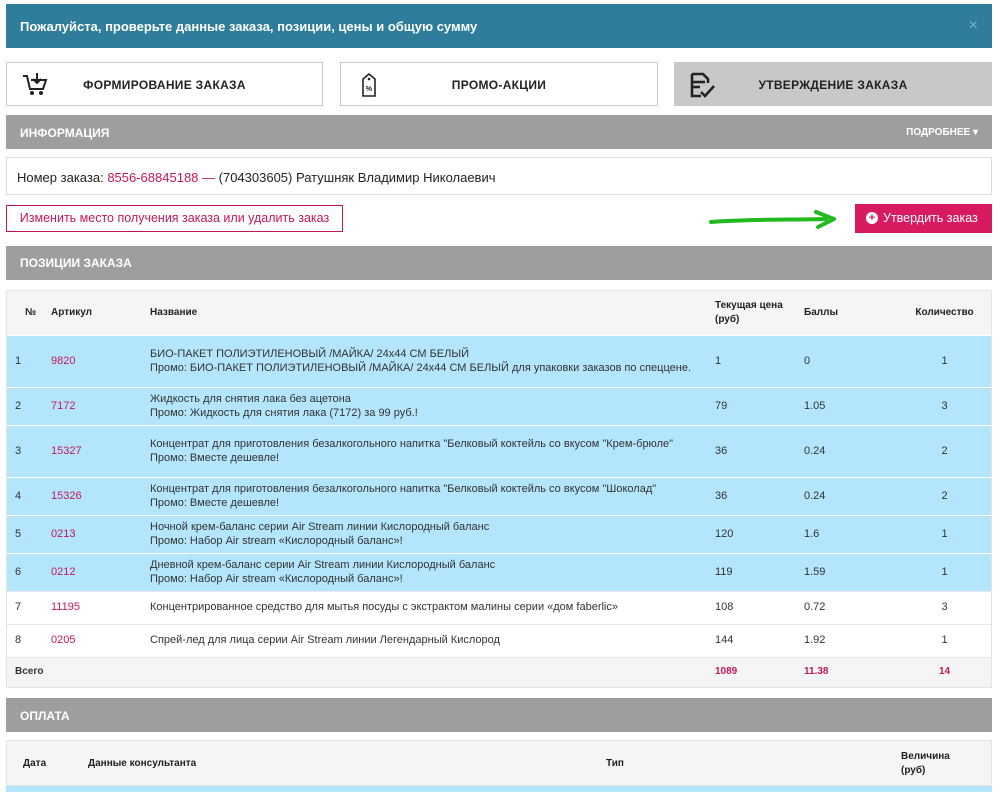 The width and height of the screenshot is (1000, 792). What do you see at coordinates (27, 313) in the screenshot?
I see `column-header: №` at bounding box center [27, 313].